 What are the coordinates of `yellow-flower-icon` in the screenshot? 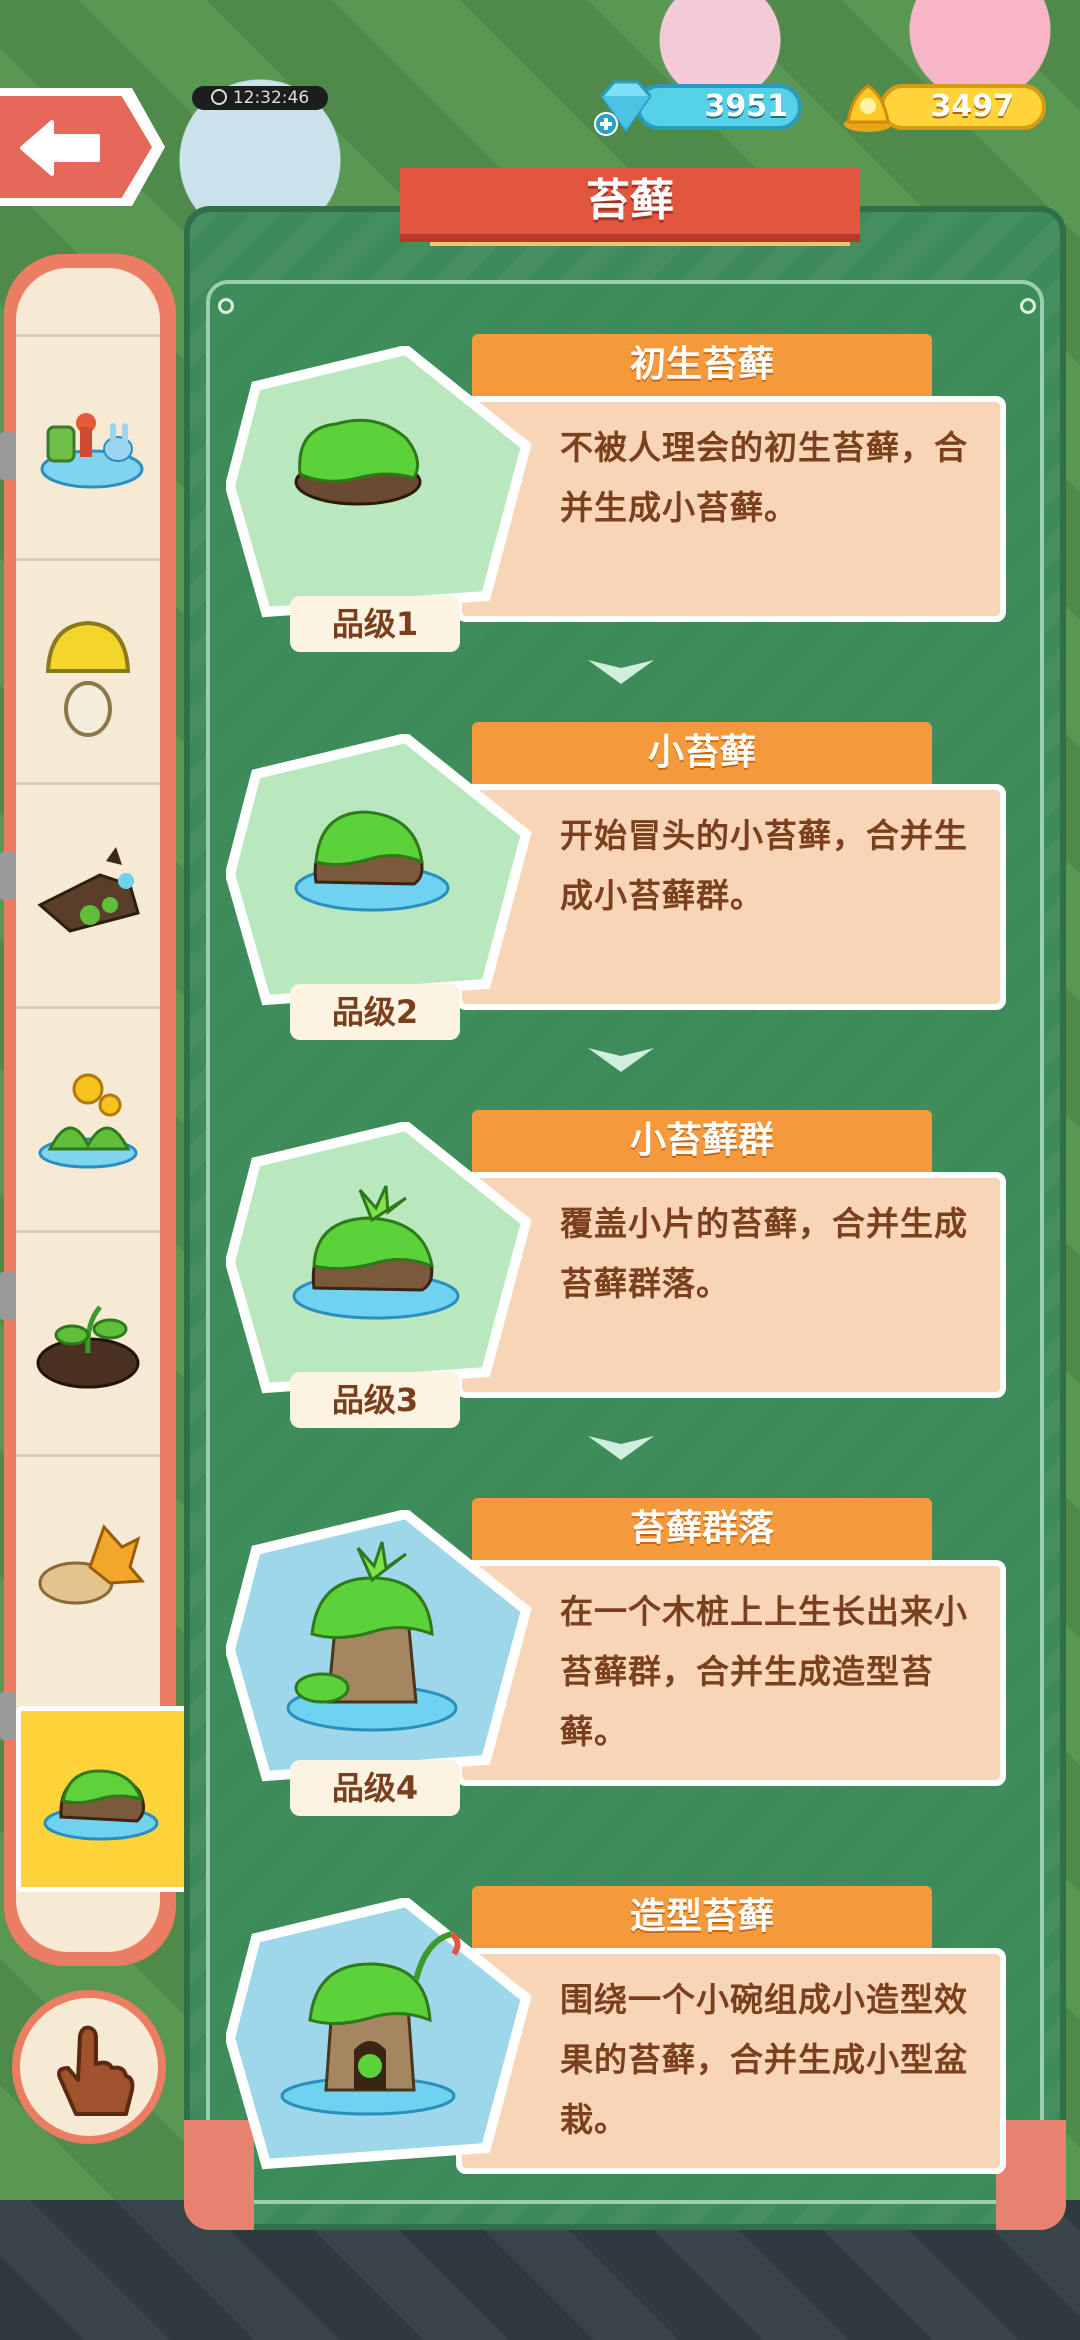 It's located at (88, 1121).